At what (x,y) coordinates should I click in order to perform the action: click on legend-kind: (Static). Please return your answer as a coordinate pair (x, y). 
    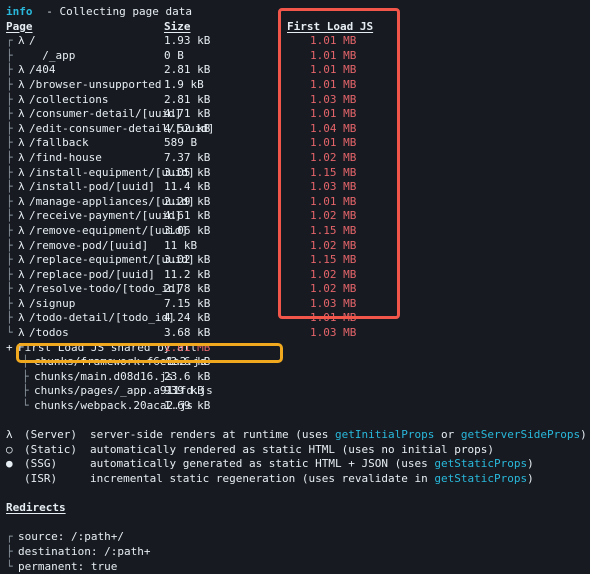
    Looking at the image, I should click on (50, 449).